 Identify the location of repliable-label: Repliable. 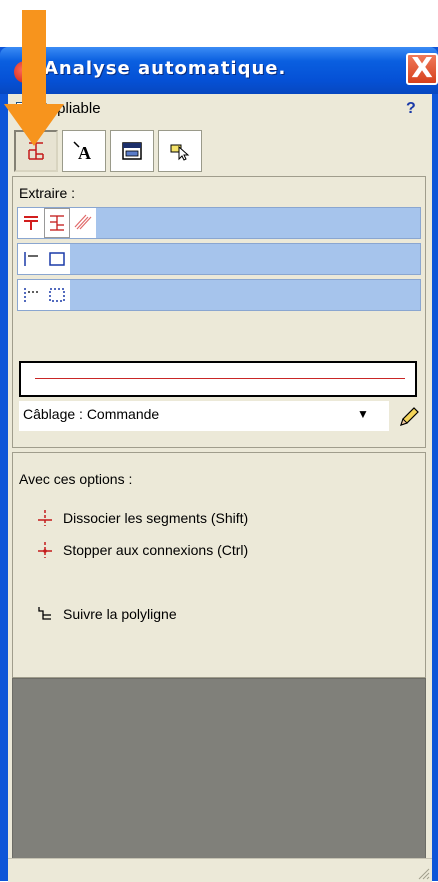
(69, 108).